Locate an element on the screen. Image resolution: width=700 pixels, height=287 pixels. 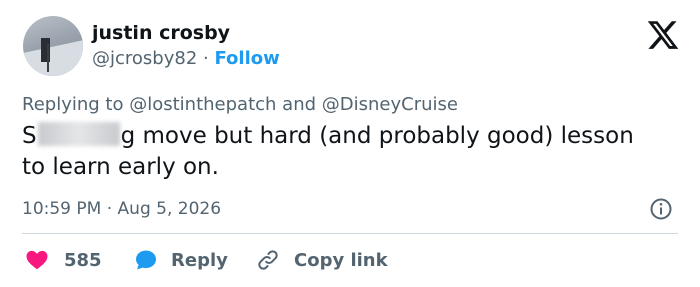
censored-blur is located at coordinates (78, 134).